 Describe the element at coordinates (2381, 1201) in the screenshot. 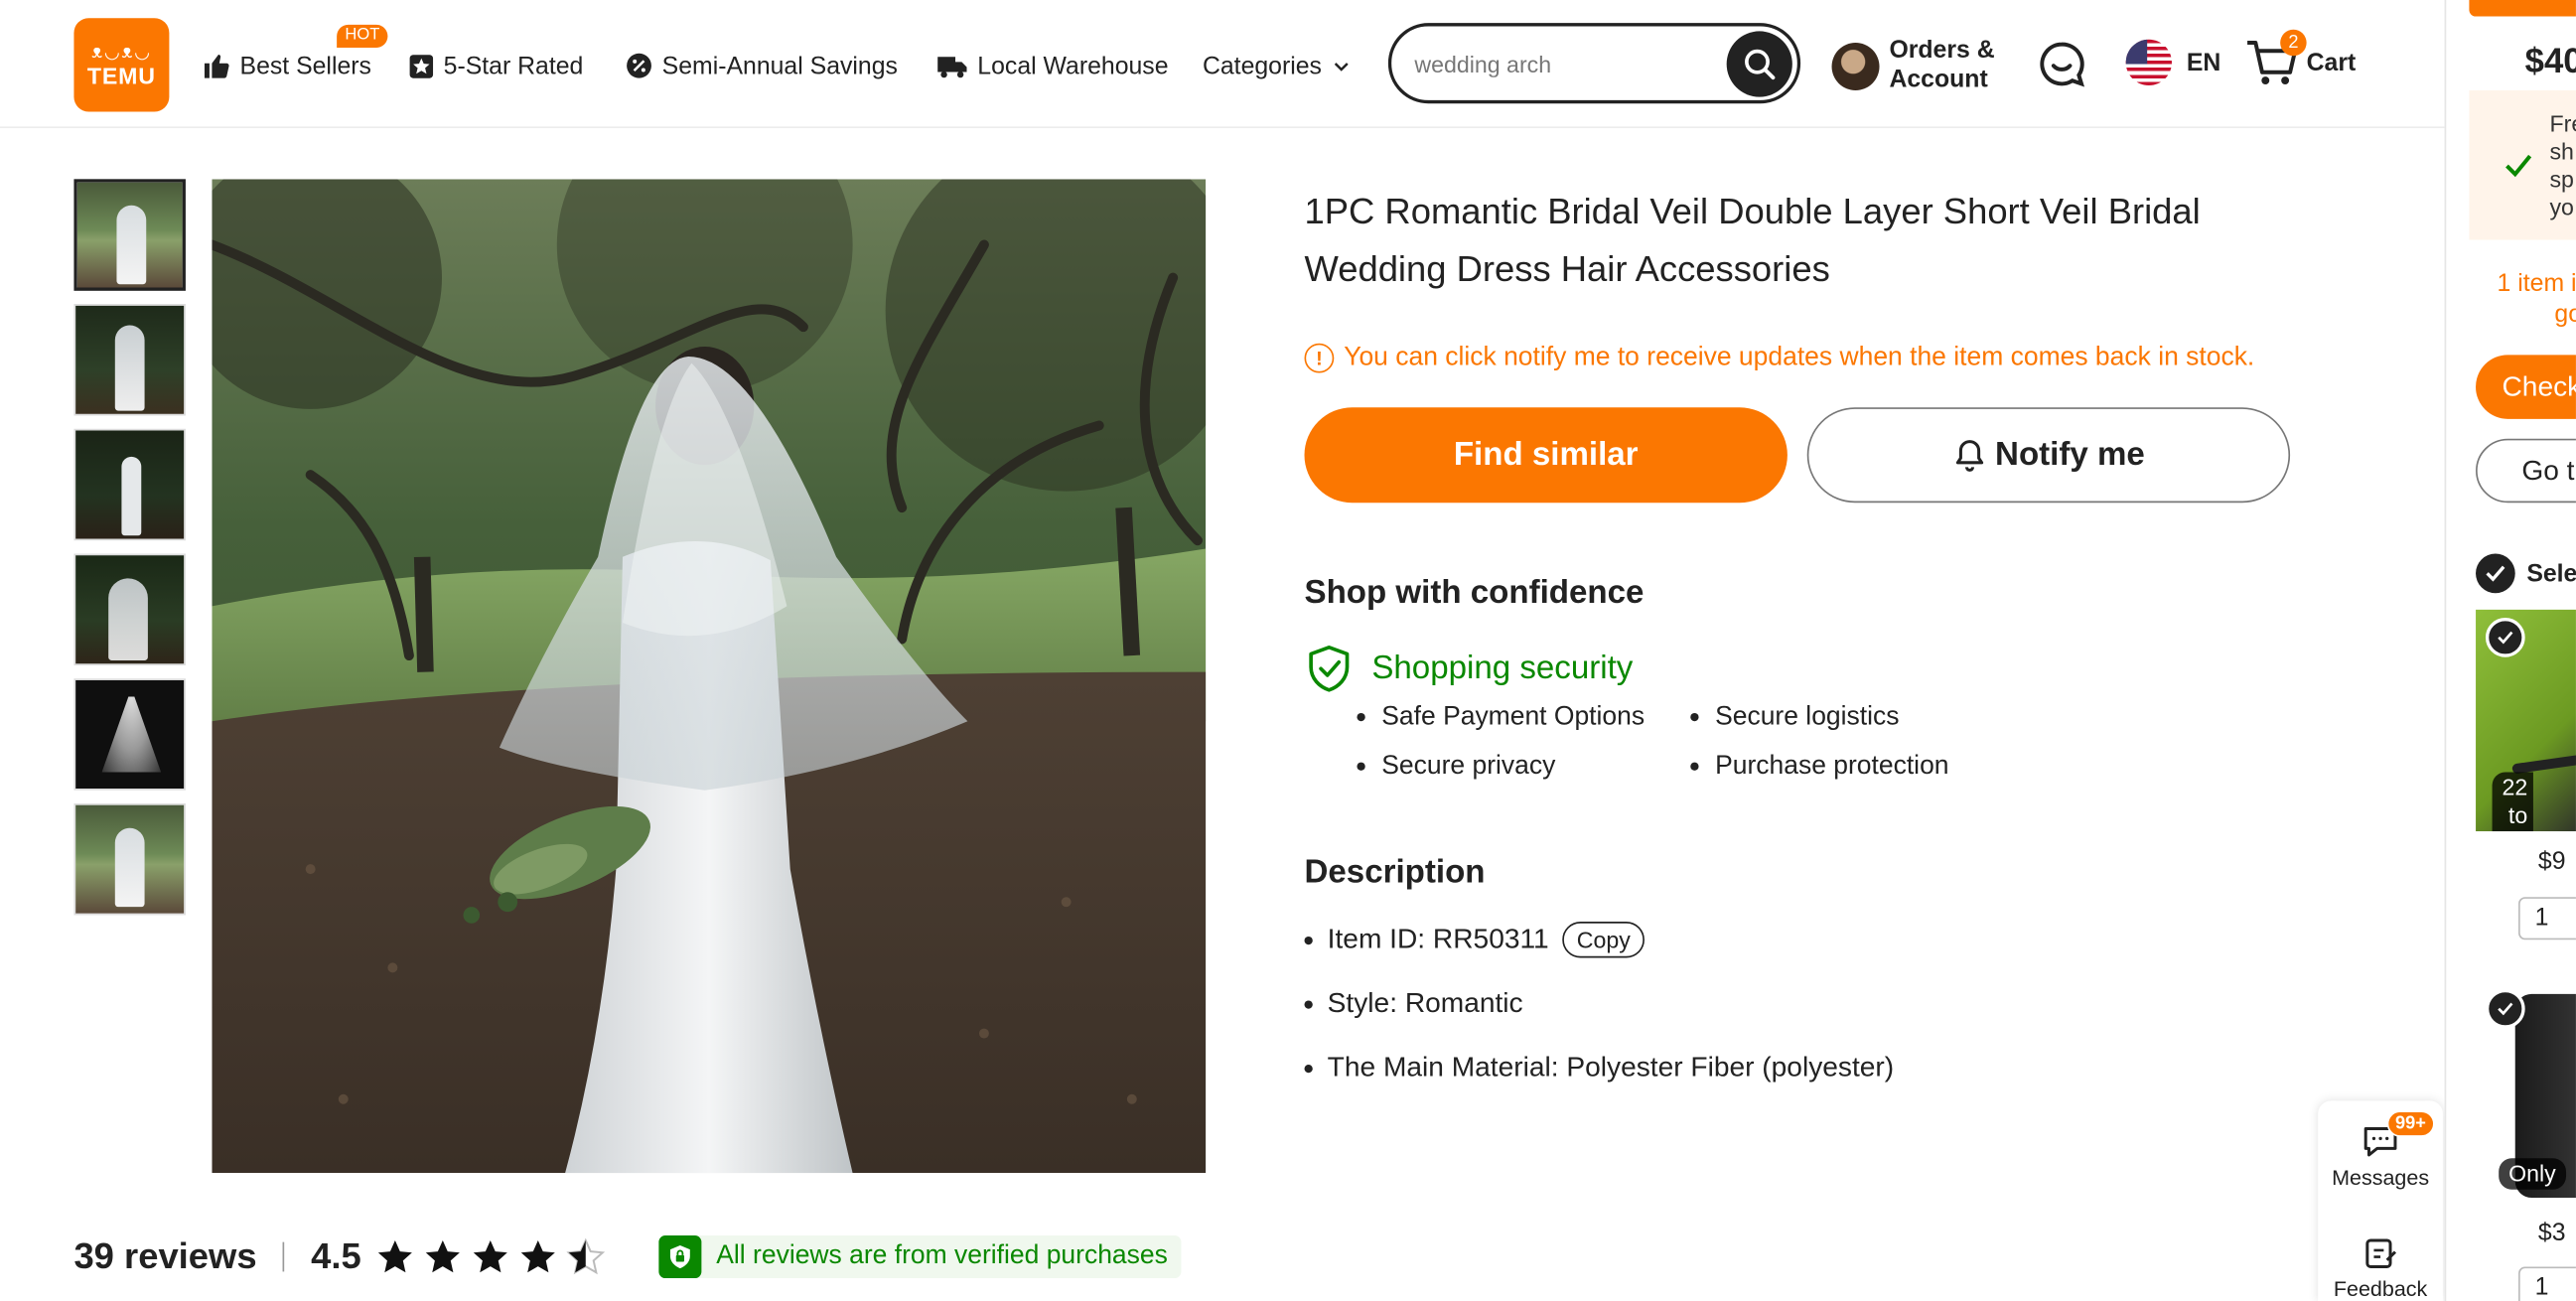

I see `floating-toolbar: Messages 99+ Feedback` at that location.